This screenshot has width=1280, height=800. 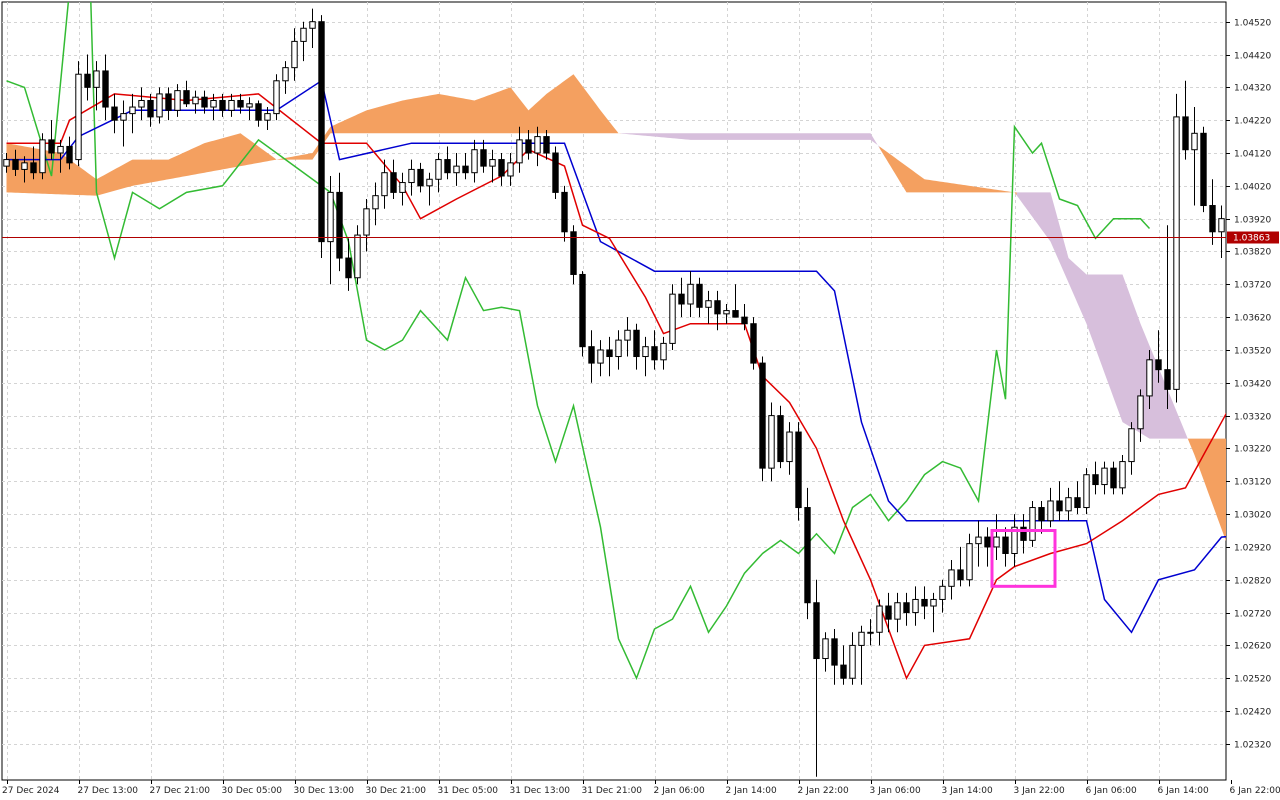 What do you see at coordinates (31, 791) in the screenshot?
I see `x-tick-label: 27 Dec 2024` at bounding box center [31, 791].